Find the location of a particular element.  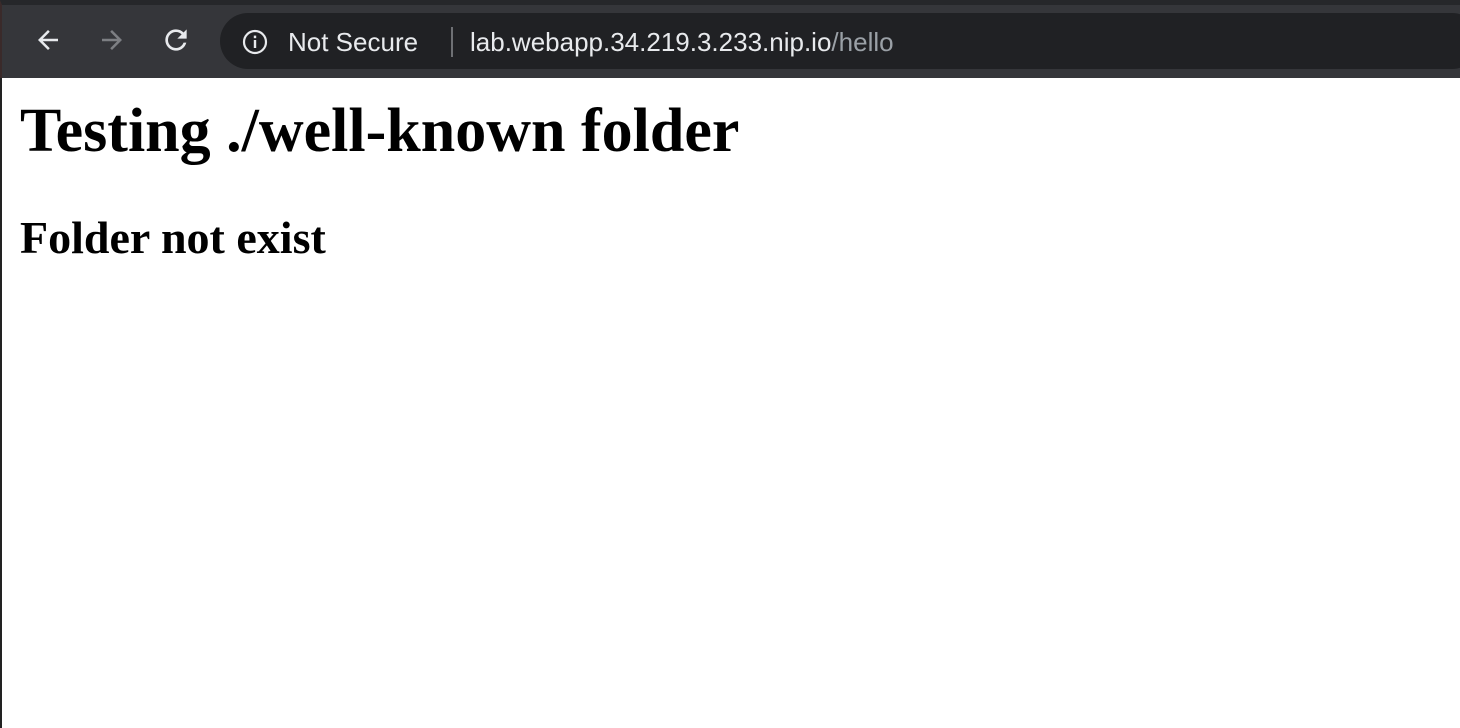

url-text: lab.webapp.34.219.3.233.nip.io/hello is located at coordinates (682, 42).